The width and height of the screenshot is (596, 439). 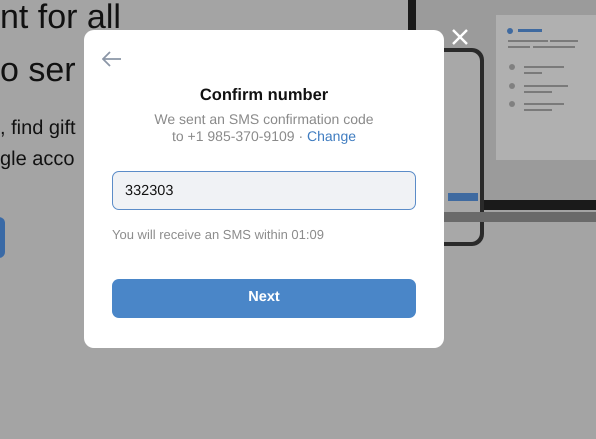 What do you see at coordinates (112, 59) in the screenshot?
I see `back-arrow-icon` at bounding box center [112, 59].